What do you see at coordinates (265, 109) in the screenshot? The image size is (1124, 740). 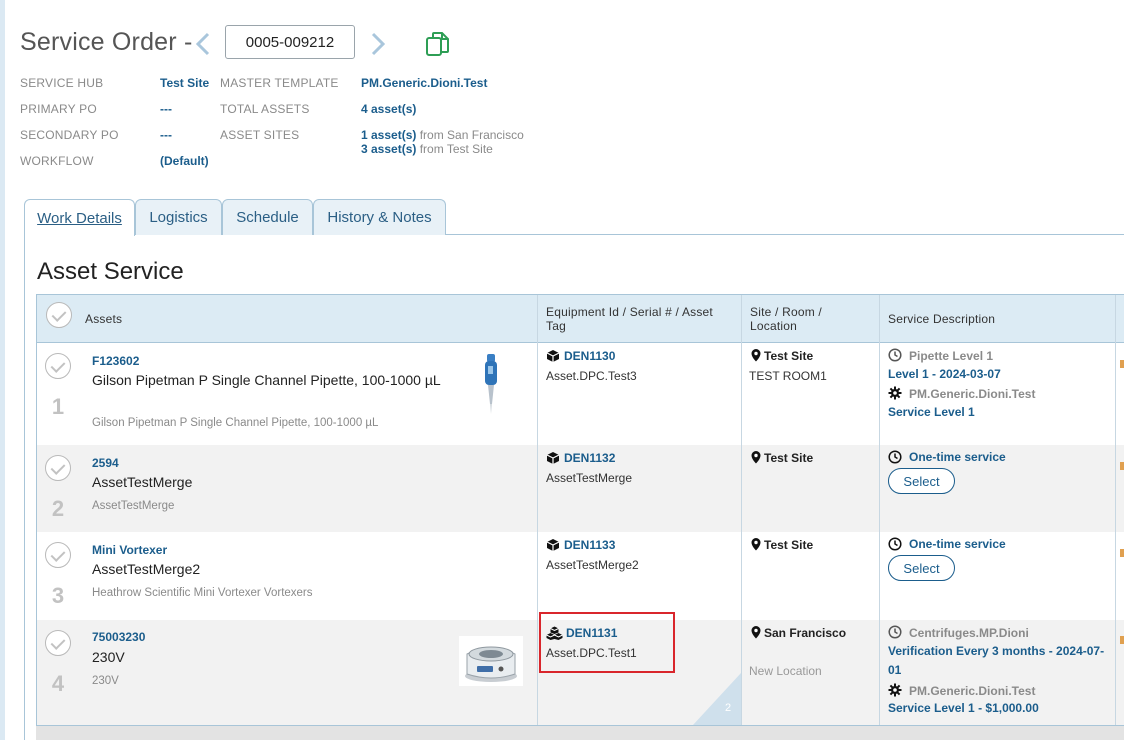 I see `total-assets-label: TOTAL ASSETS` at bounding box center [265, 109].